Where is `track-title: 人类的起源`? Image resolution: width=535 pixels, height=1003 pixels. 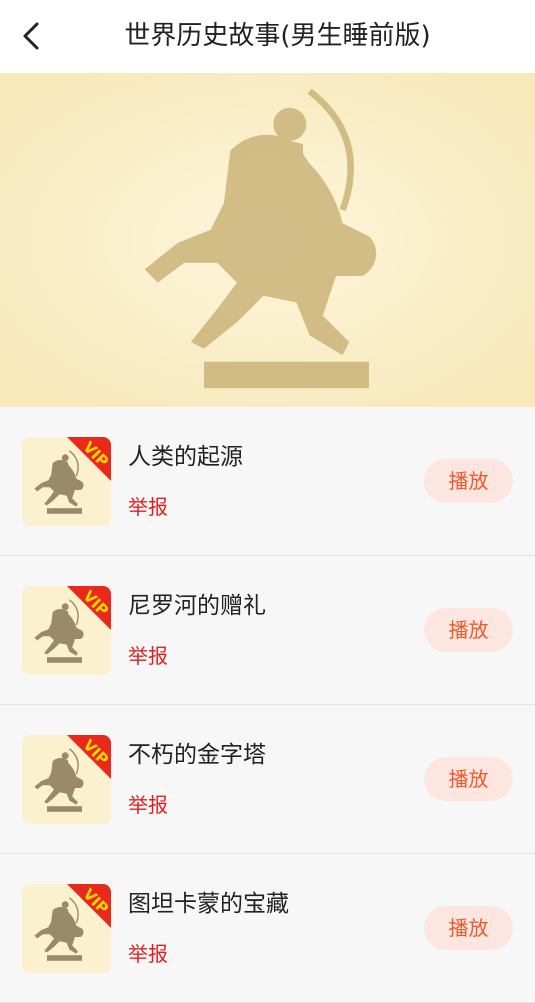
track-title: 人类的起源 is located at coordinates (185, 454).